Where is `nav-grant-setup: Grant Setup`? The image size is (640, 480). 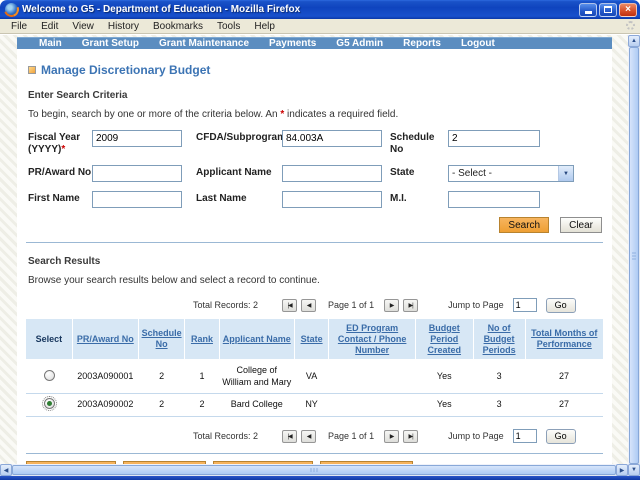
nav-grant-setup: Grant Setup is located at coordinates (110, 43).